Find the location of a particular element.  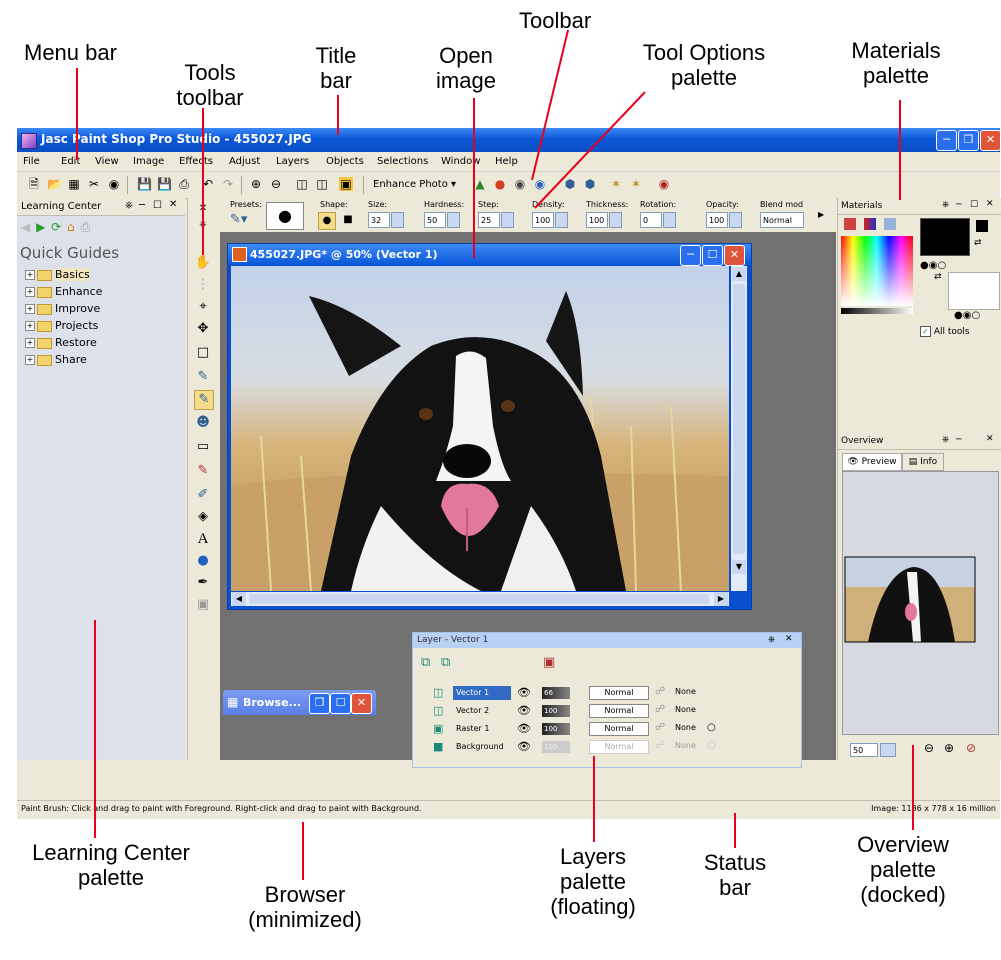

step-field: 25 is located at coordinates (489, 220).